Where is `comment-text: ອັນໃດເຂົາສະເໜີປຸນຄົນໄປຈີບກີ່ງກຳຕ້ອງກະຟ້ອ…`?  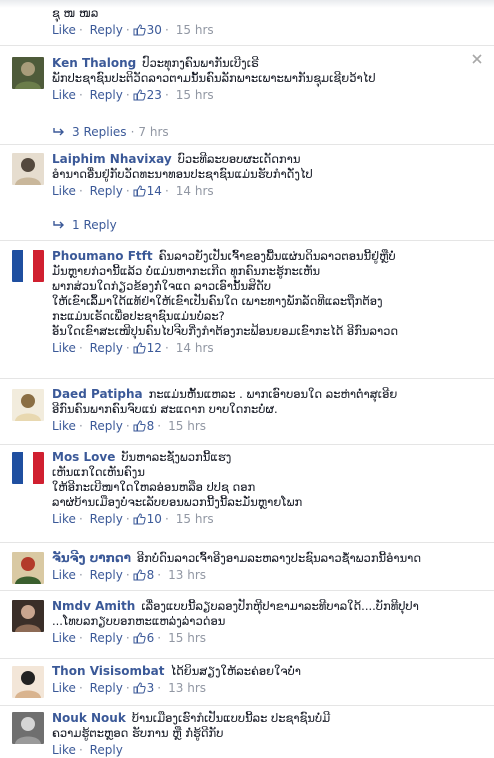 comment-text: ອັນໃດເຂົາສະເໜີປຸນຄົນໄປຈີບກີ່ງກຳຕ້ອງກະຟ້ອ… is located at coordinates (225, 331).